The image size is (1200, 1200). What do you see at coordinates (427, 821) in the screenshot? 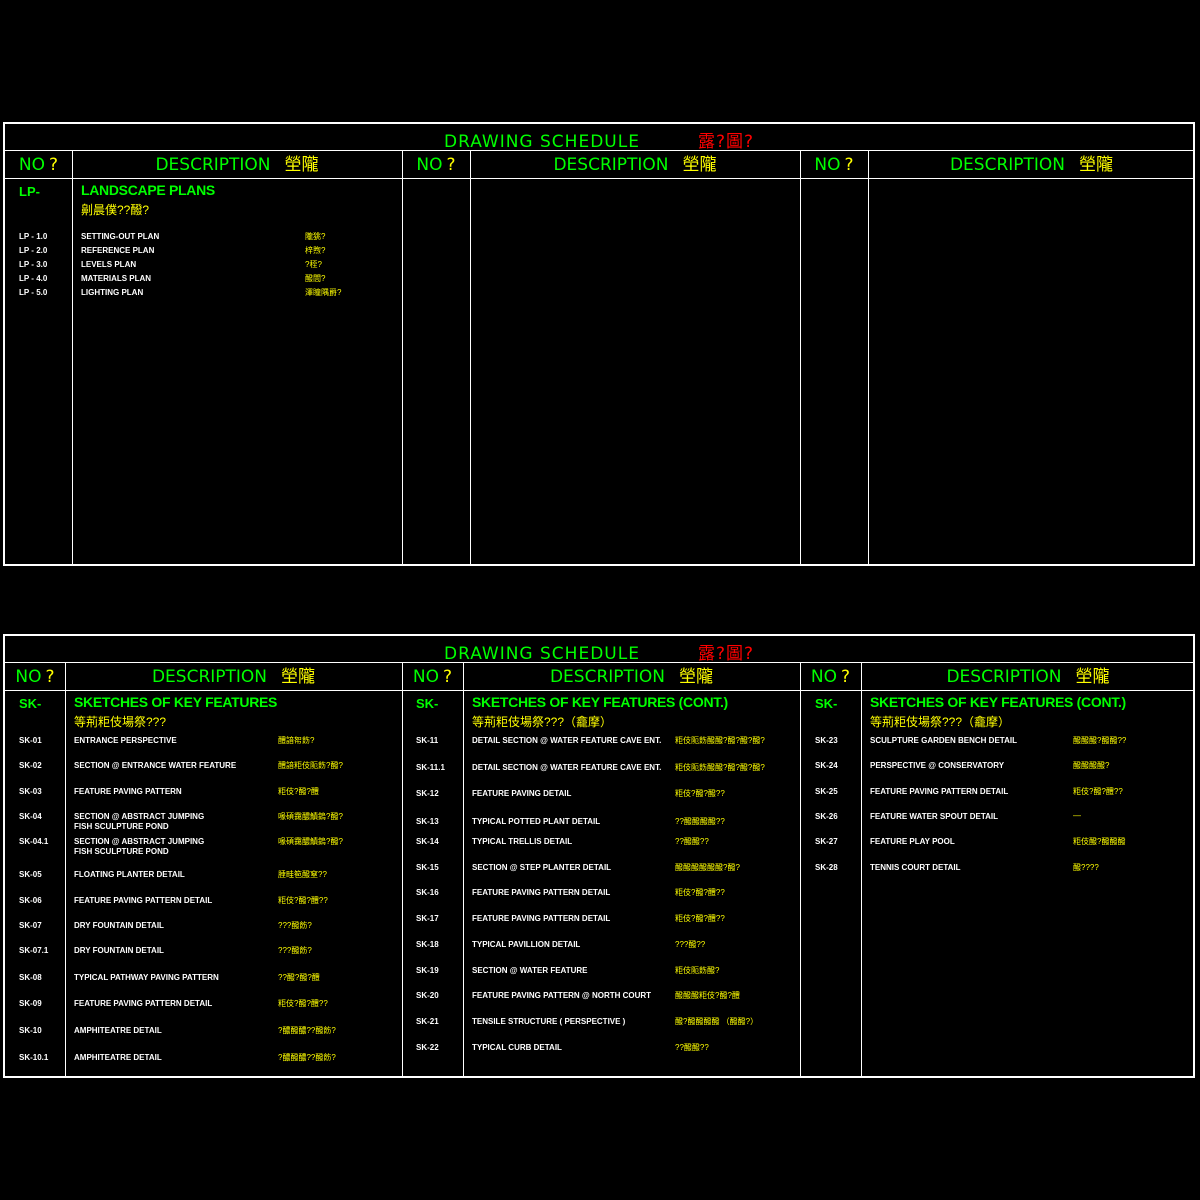
I see `drawing-number: SK-13` at bounding box center [427, 821].